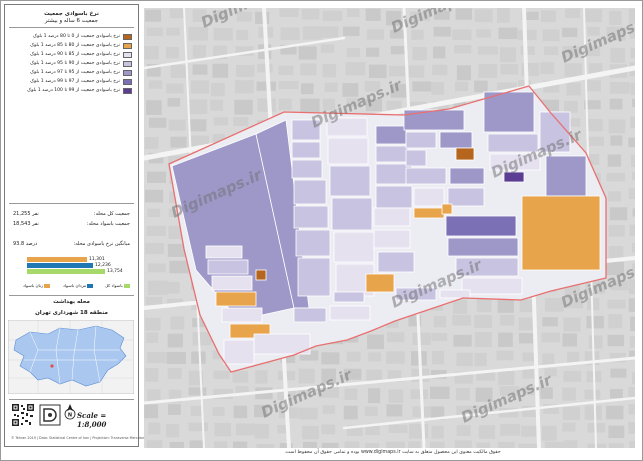 The width and height of the screenshot is (643, 461). Describe the element at coordinates (33, 285) in the screenshot. I see `bar-category-label: زنان باسواد` at that location.